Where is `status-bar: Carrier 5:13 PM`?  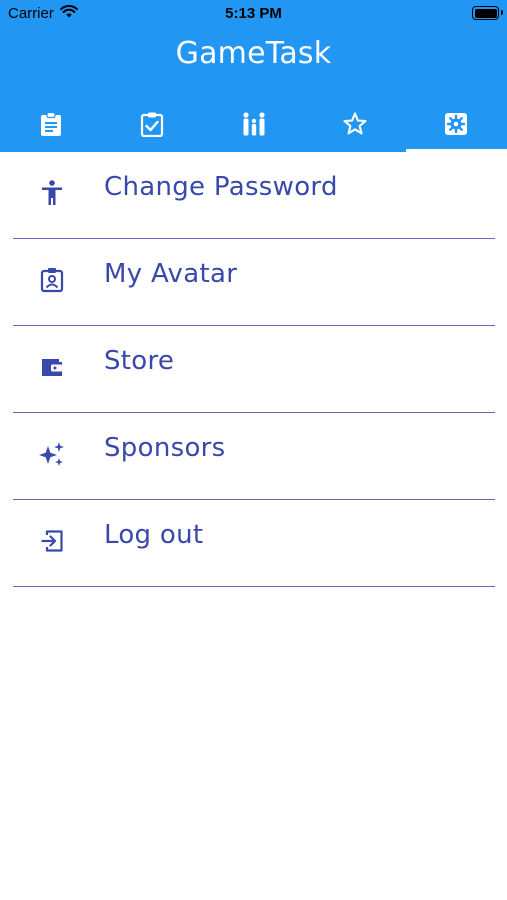 status-bar: Carrier 5:13 PM is located at coordinates (253, 14).